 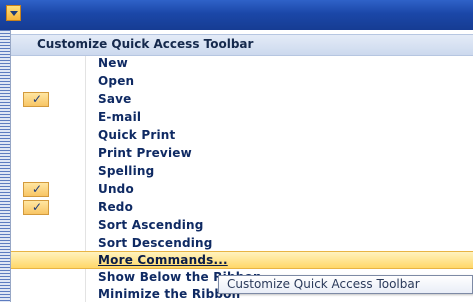 I want to click on menu-item-label: Redo, so click(x=116, y=207).